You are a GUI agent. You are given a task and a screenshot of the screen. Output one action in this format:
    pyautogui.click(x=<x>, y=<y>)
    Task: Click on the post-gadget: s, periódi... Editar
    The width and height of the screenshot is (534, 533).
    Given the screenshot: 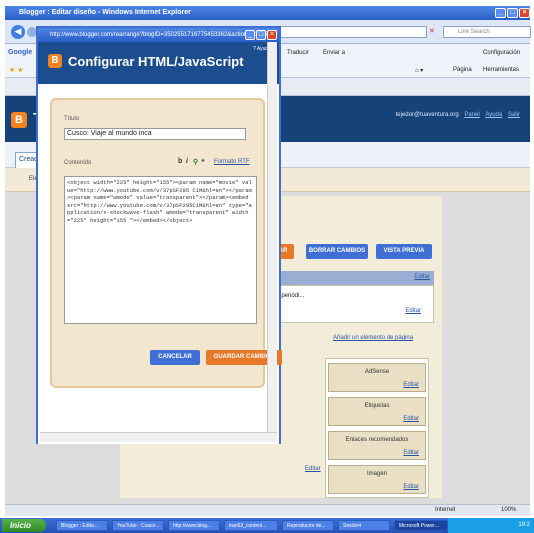 What is the action you would take?
    pyautogui.click(x=352, y=304)
    